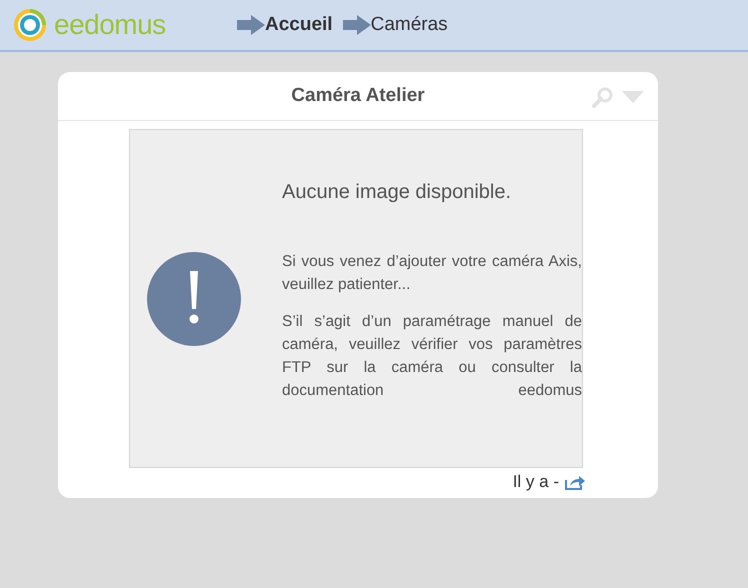  What do you see at coordinates (432, 356) in the screenshot?
I see `placeholder-text: S’il s’agit d’un paramétrage manuel de caméra, veuillez vérifier vos paramètres FTP sur la caméra ou consulter la documentation eedomus` at bounding box center [432, 356].